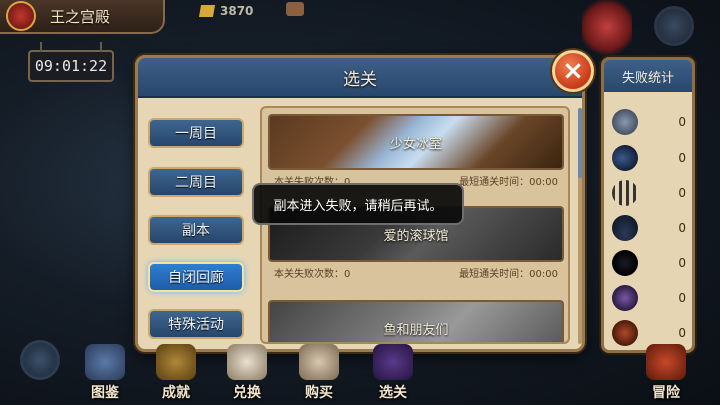  I want to click on stage-card: 少女冰室 本关失败次数：0 最短通关时间：00:00, so click(416, 151).